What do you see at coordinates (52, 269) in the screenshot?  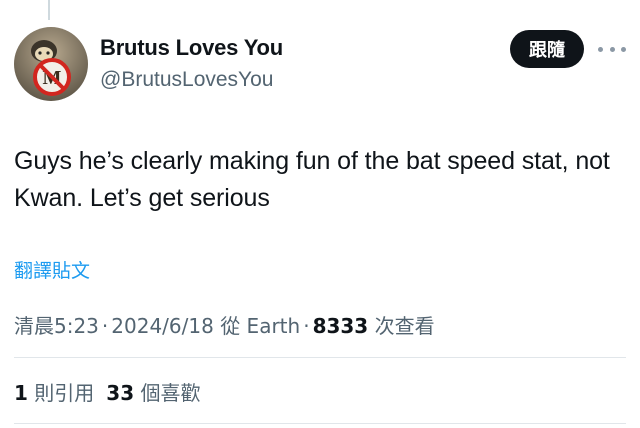 I see `translate-post-link: 翻譯貼文` at bounding box center [52, 269].